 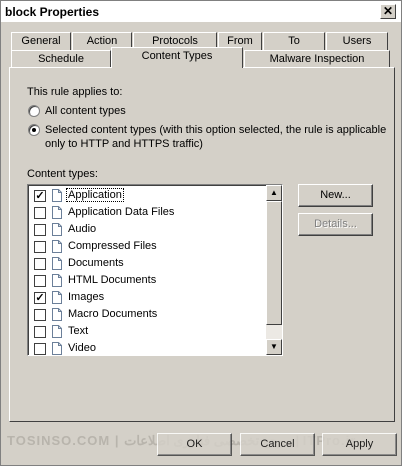 What do you see at coordinates (124, 144) in the screenshot?
I see `selected-content-types-label-line2: only to HTTP and HTTPS traffic)` at bounding box center [124, 144].